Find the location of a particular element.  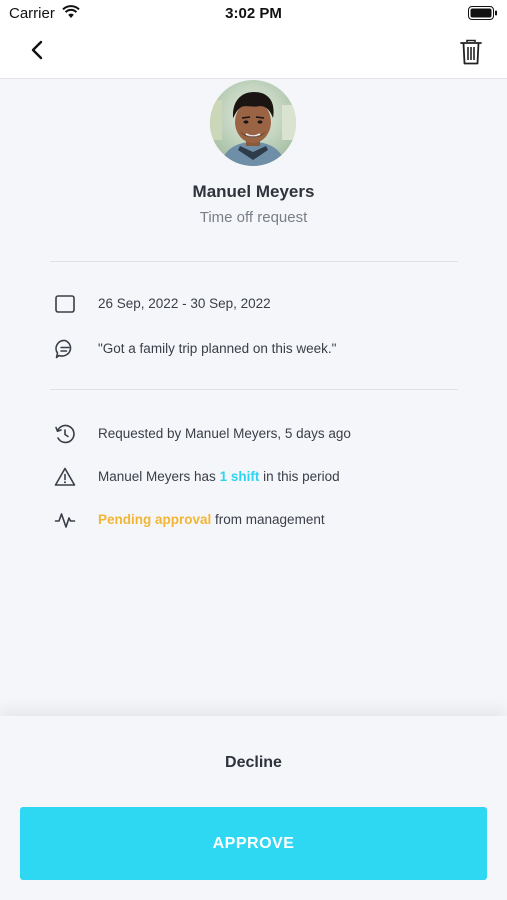

clock-time: 3:02 PM is located at coordinates (253, 13).